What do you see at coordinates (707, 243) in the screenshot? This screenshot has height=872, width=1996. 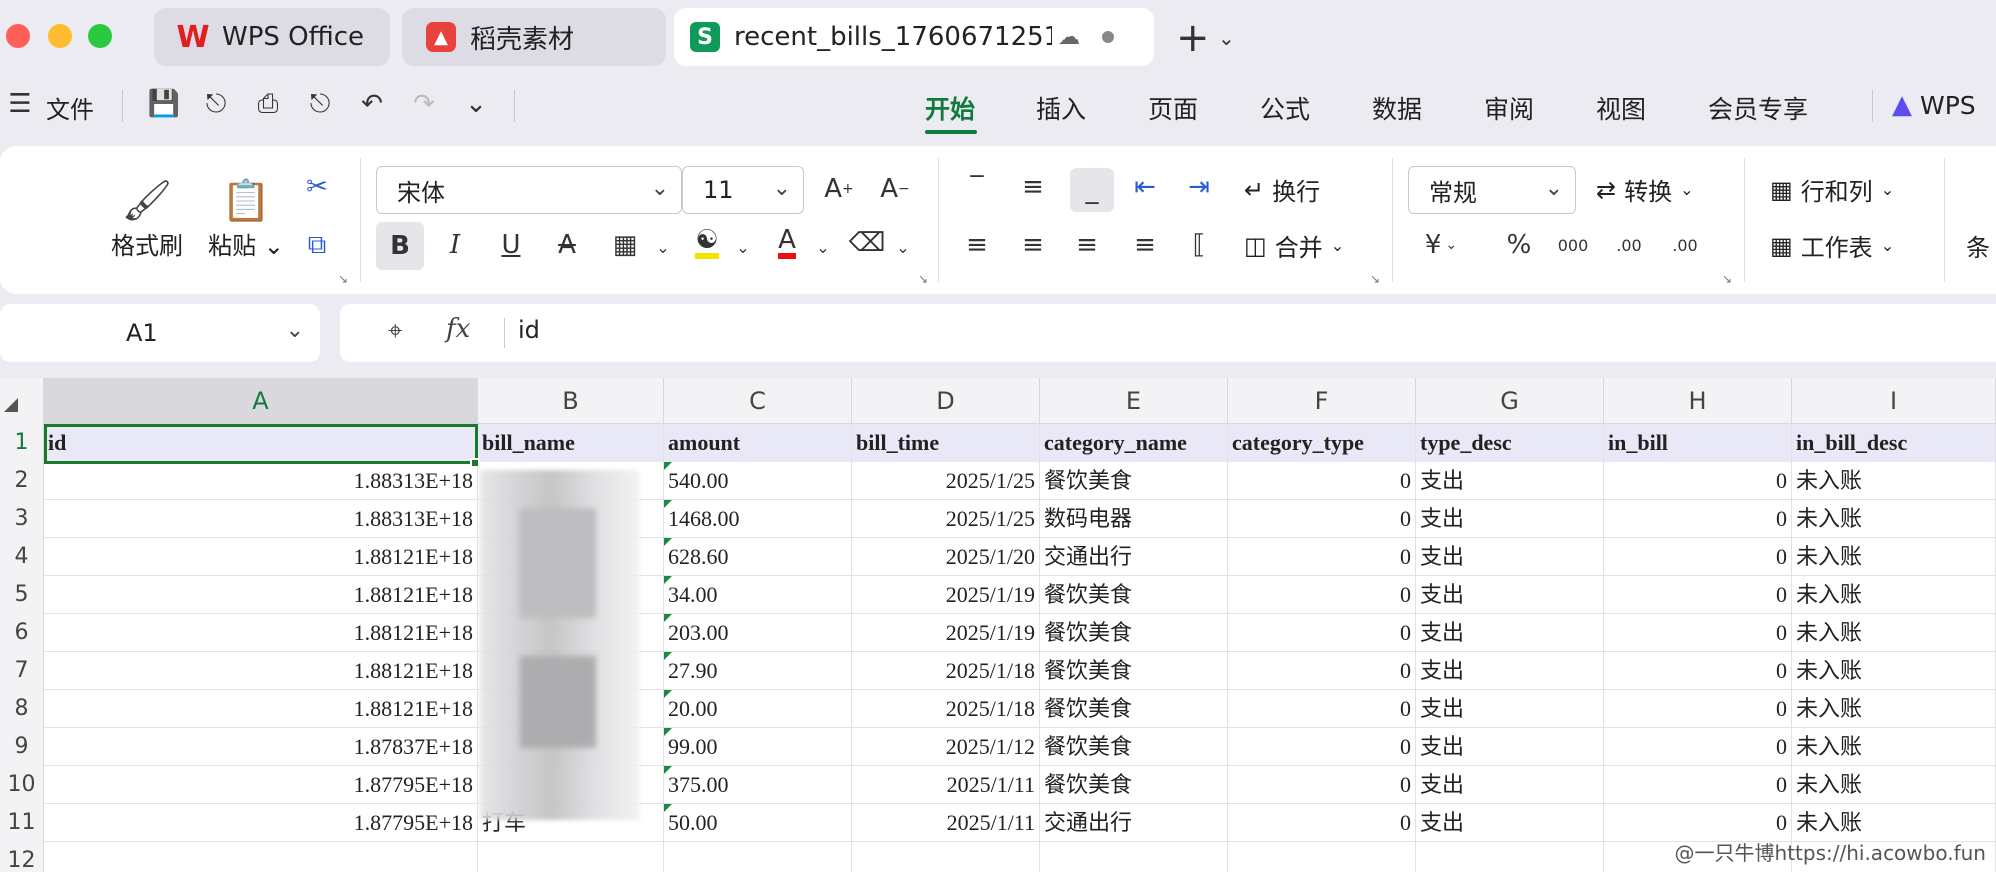 I see `fill-color-icon: ☯` at bounding box center [707, 243].